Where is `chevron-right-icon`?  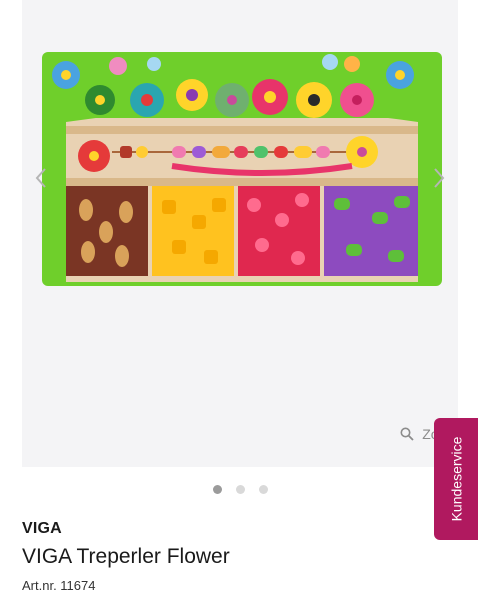 chevron-right-icon is located at coordinates (439, 178).